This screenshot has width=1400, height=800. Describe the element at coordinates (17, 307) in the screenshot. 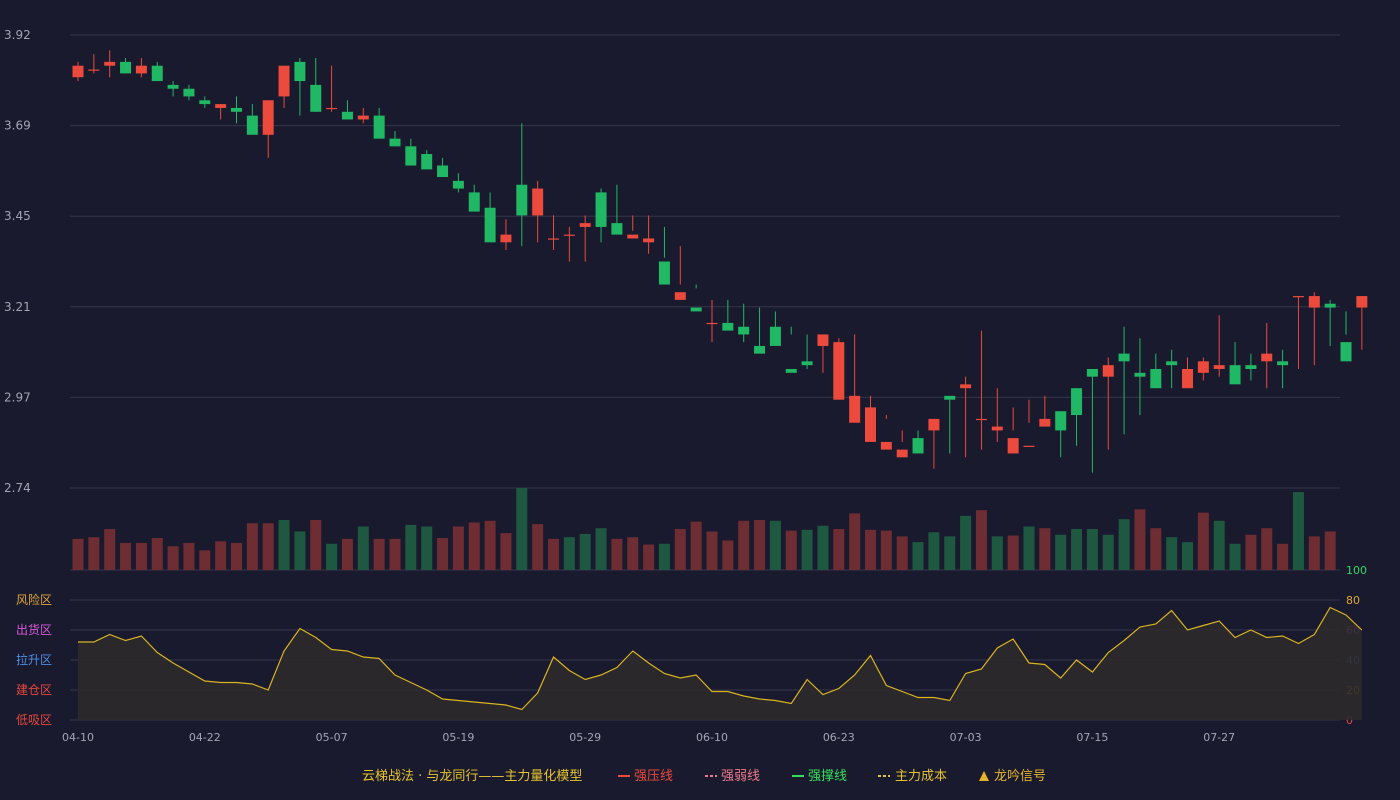

I see `price-tick-label: 3.21` at that location.